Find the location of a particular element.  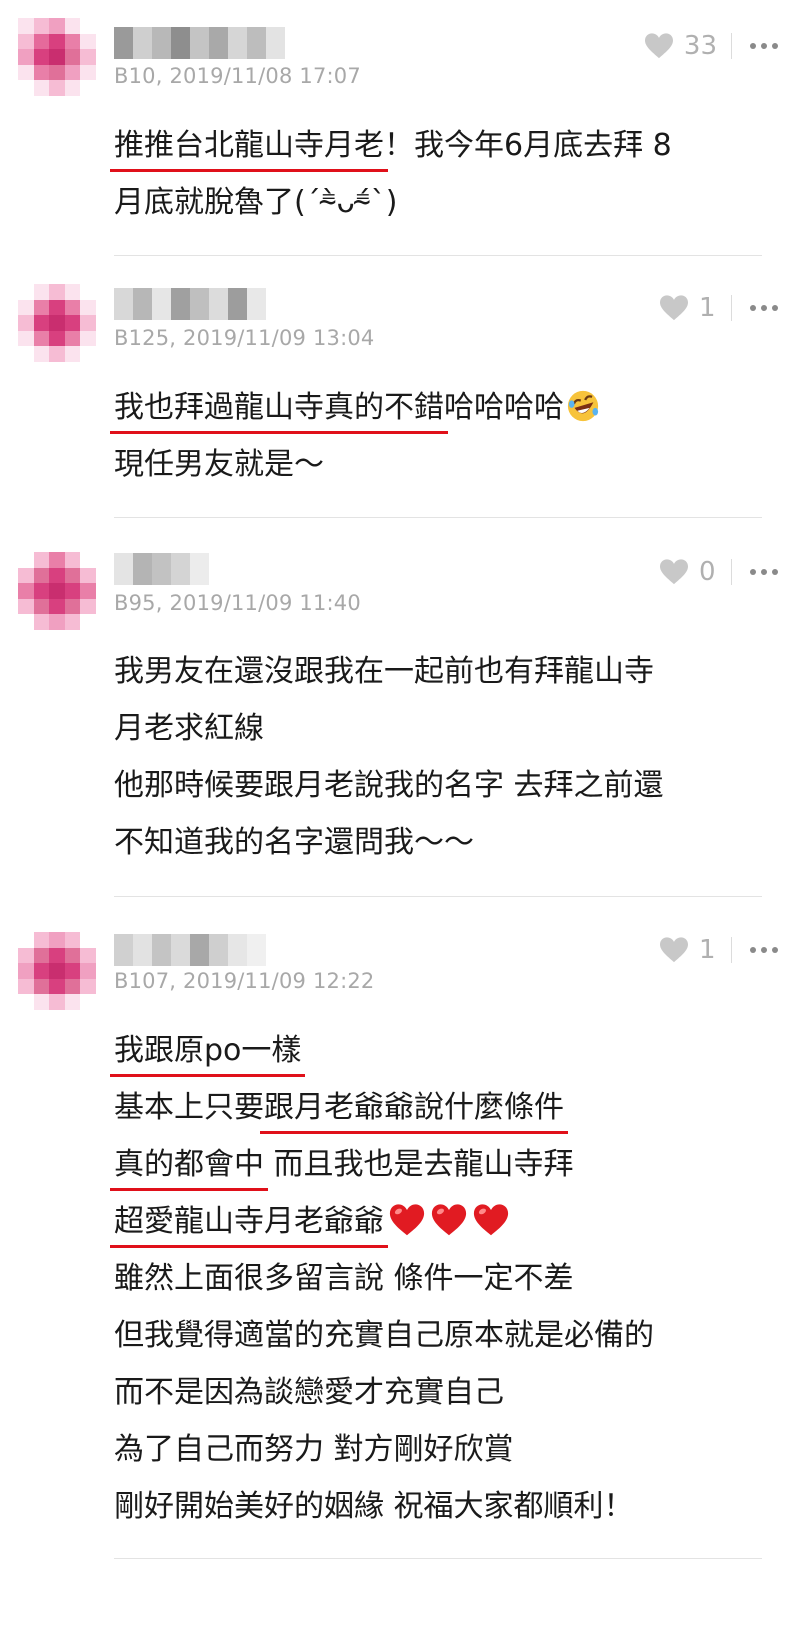

underlined-text: 我也拜過龍山寺真的不錯 is located at coordinates (279, 407).